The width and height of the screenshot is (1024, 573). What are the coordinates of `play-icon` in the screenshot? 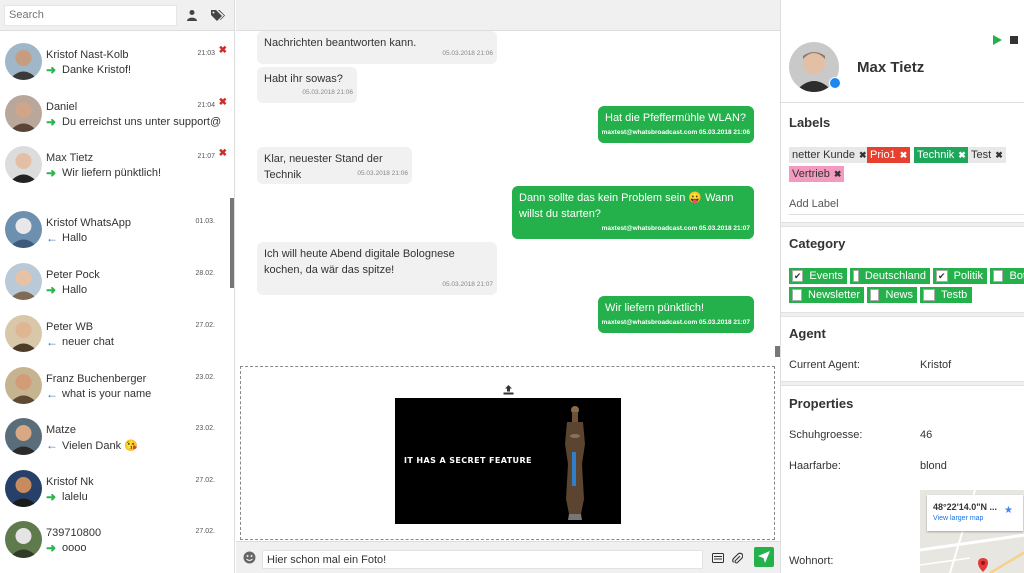 It's located at (997, 40).